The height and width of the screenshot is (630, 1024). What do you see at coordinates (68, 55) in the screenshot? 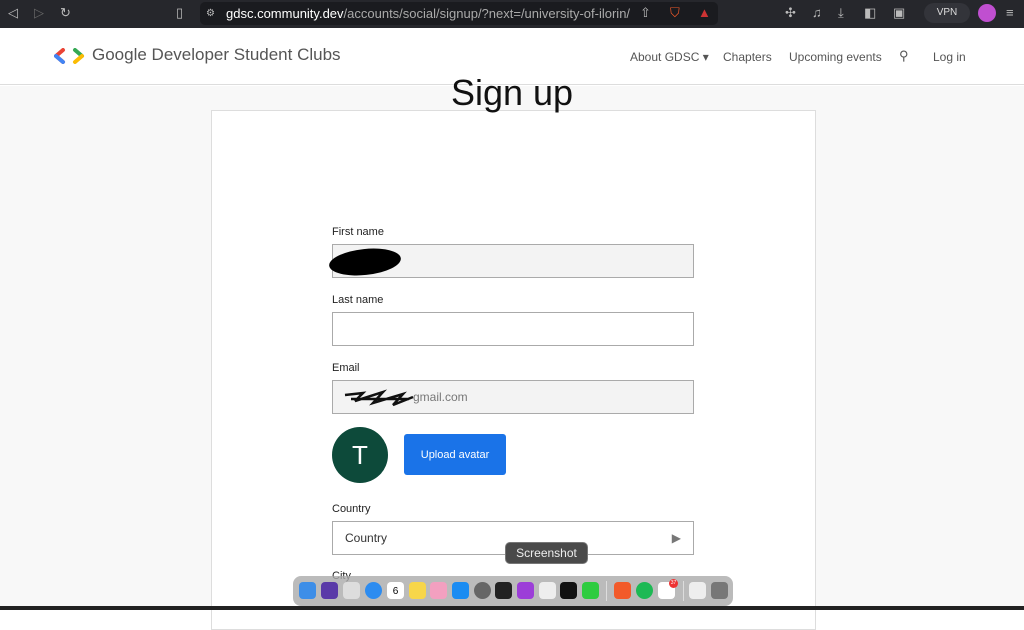
I see `gdsc-logo-icon` at bounding box center [68, 55].